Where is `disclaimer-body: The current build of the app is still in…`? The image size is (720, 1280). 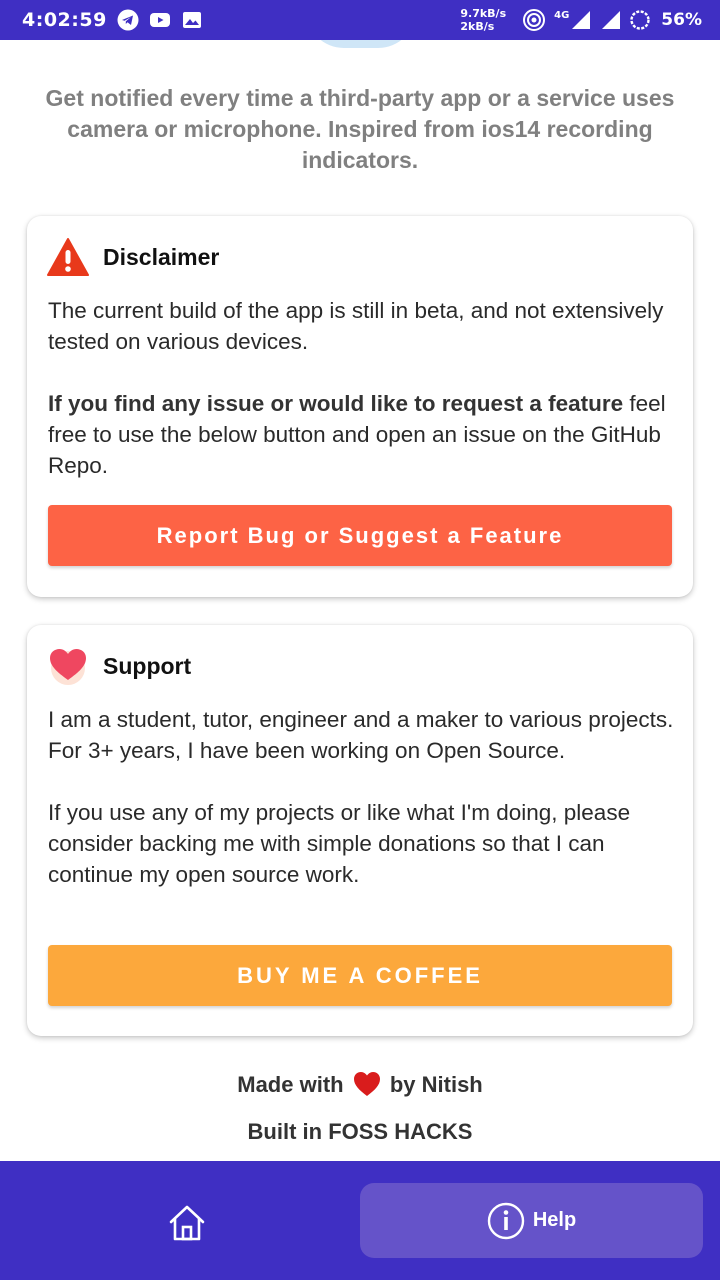
disclaimer-body: The current build of the app is still in… is located at coordinates (363, 388).